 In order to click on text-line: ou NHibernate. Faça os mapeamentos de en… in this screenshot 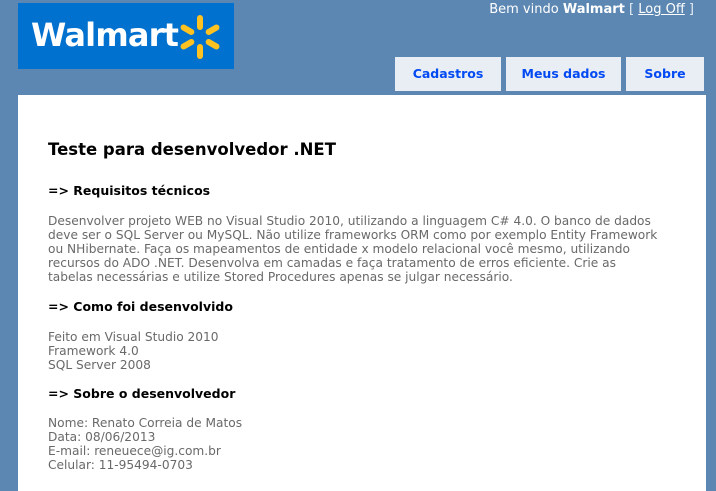, I will do `click(339, 249)`.